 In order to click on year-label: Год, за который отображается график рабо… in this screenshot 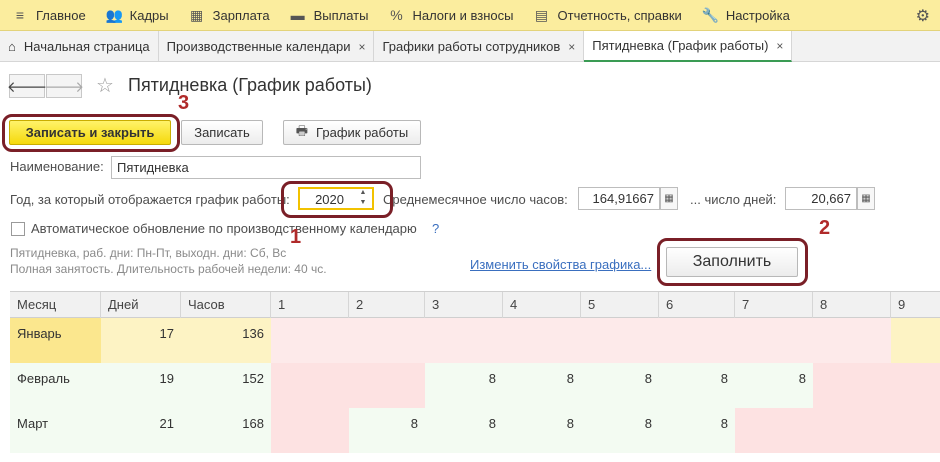, I will do `click(150, 199)`.